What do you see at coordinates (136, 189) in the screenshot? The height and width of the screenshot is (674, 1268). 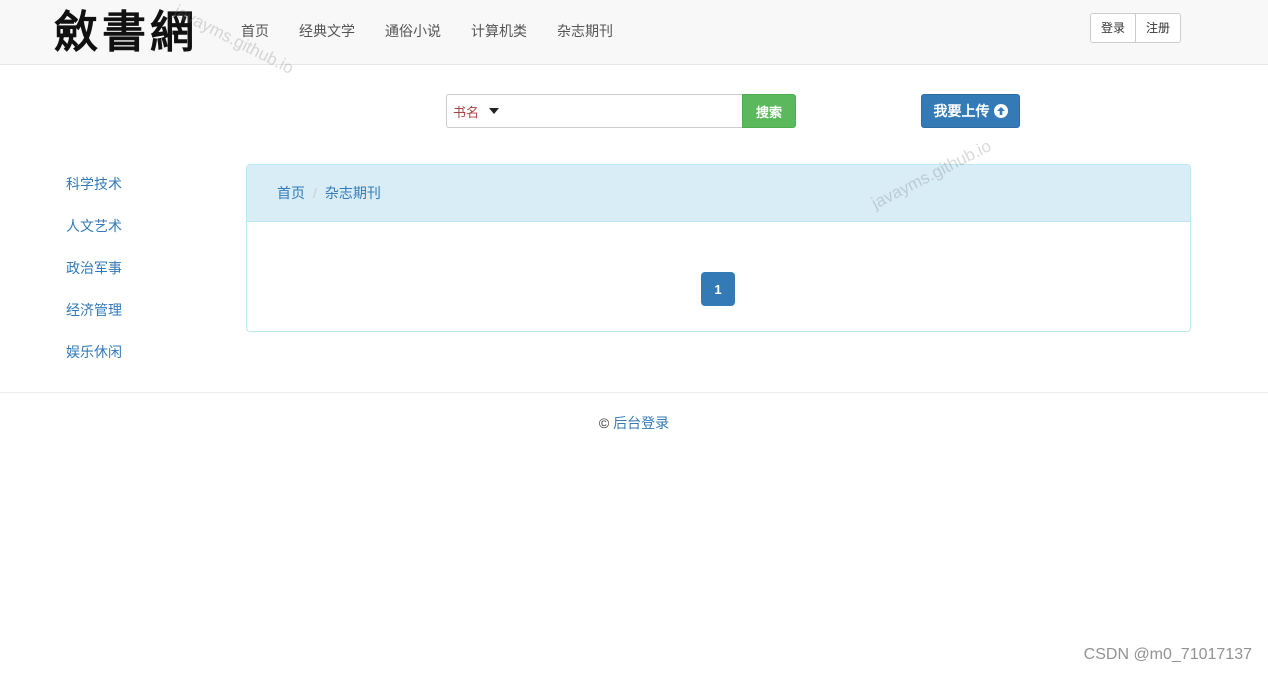 I see `sidebar-item-science: 科学技术` at bounding box center [136, 189].